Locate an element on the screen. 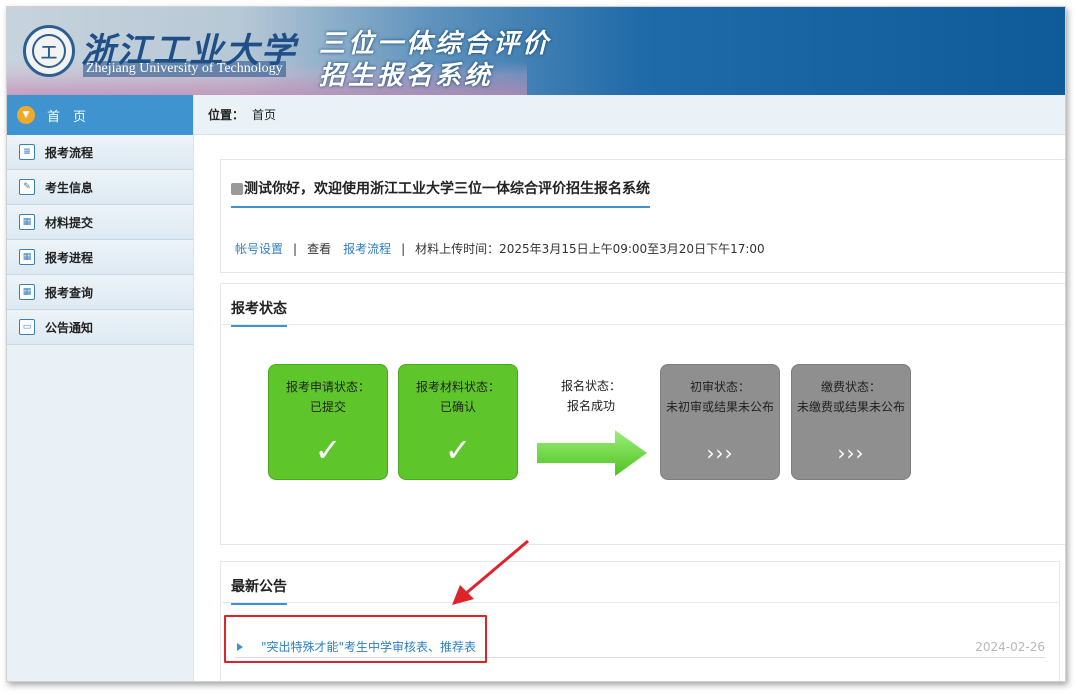 The image size is (1080, 695). apply-status-value: 已提交 is located at coordinates (327, 407).